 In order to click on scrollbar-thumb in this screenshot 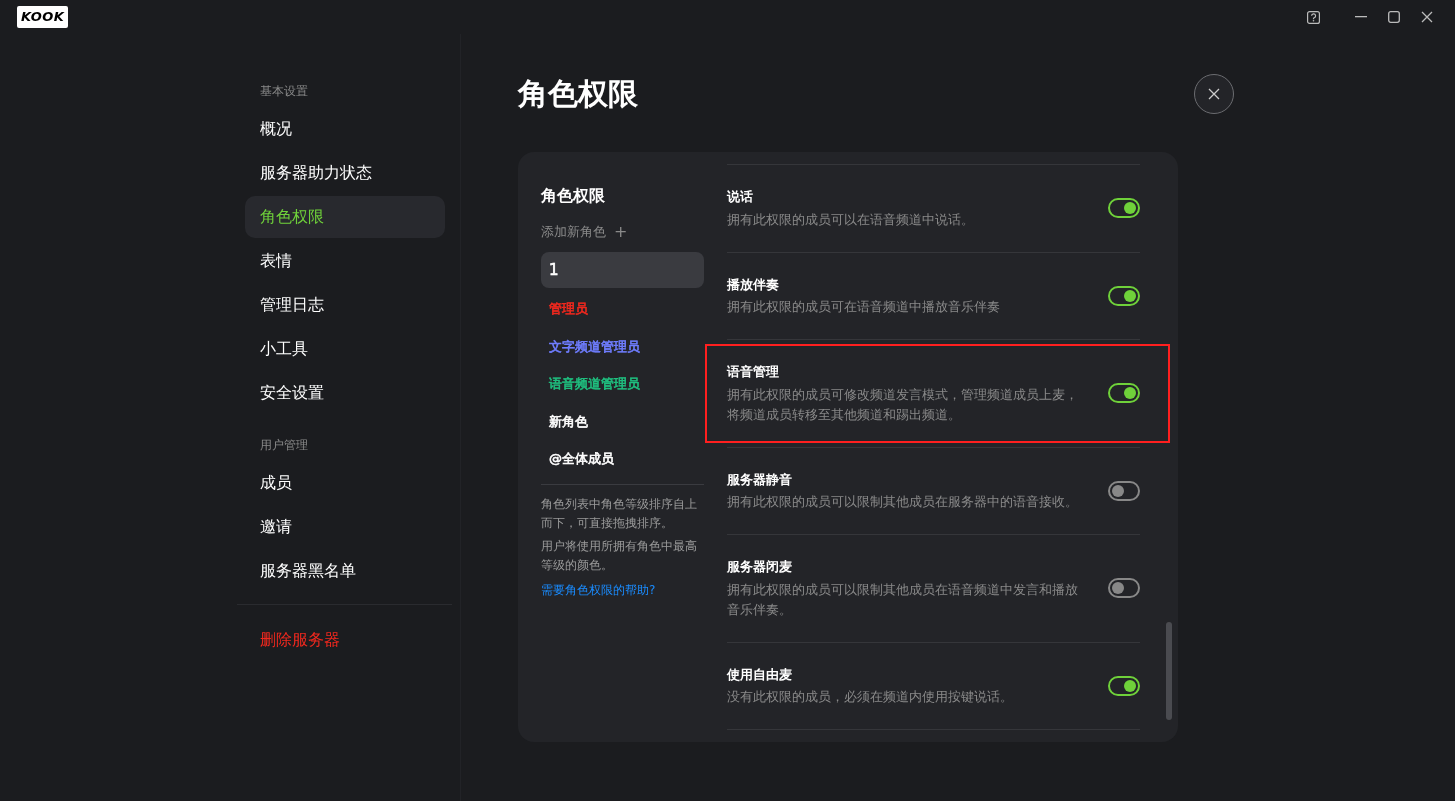, I will do `click(1169, 671)`.